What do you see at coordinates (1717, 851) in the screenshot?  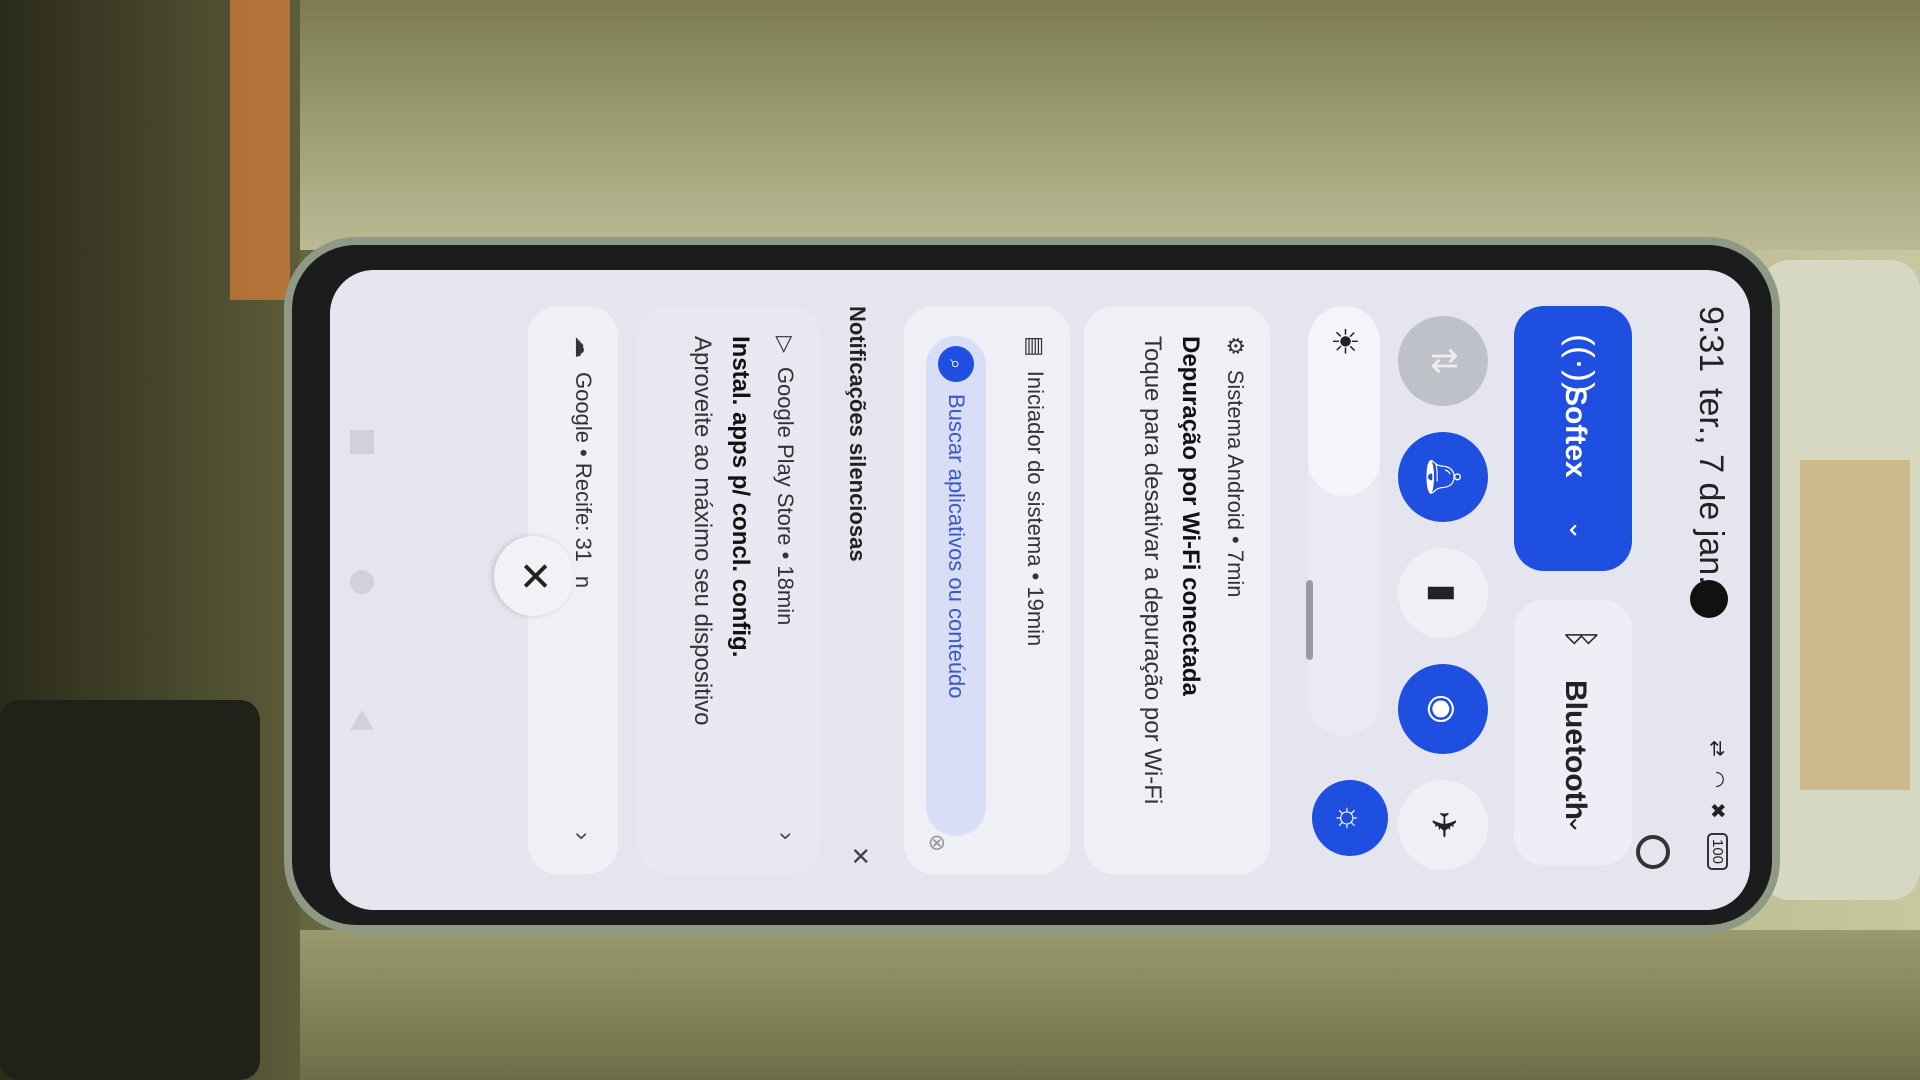 I see `battery-icon: 100` at bounding box center [1717, 851].